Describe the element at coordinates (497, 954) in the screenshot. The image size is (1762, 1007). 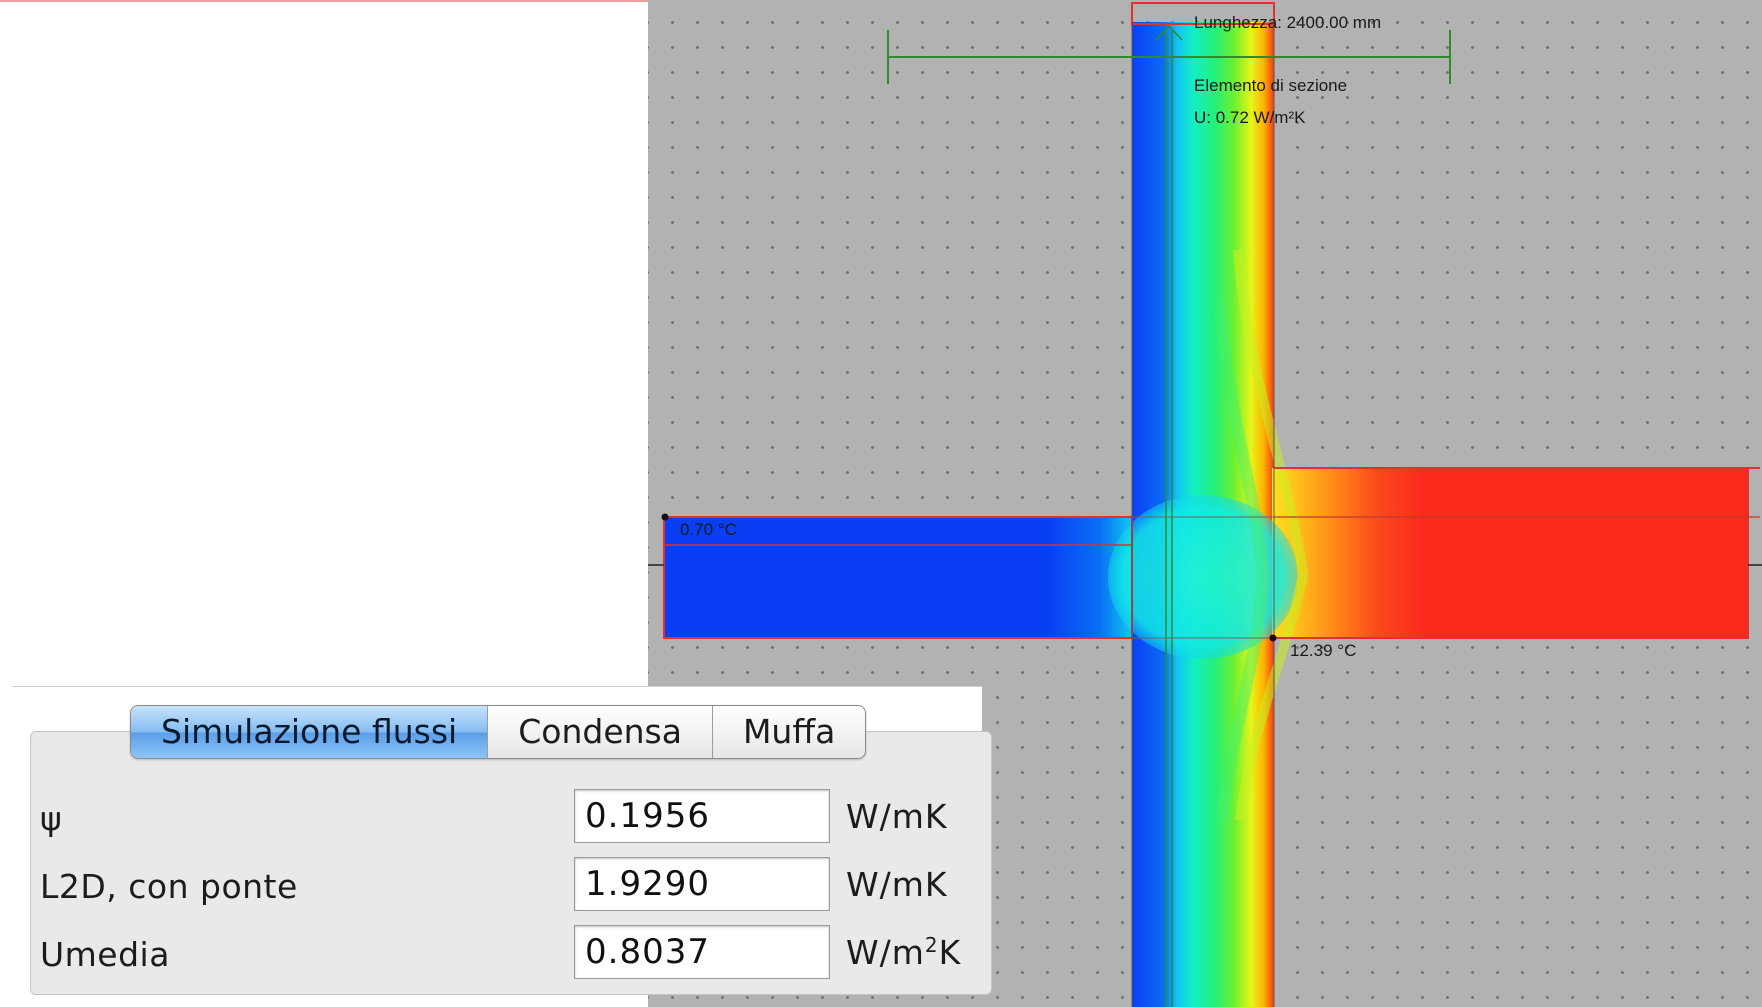
I see `umedia-row: Umedia 0.8037 W/m2K` at that location.